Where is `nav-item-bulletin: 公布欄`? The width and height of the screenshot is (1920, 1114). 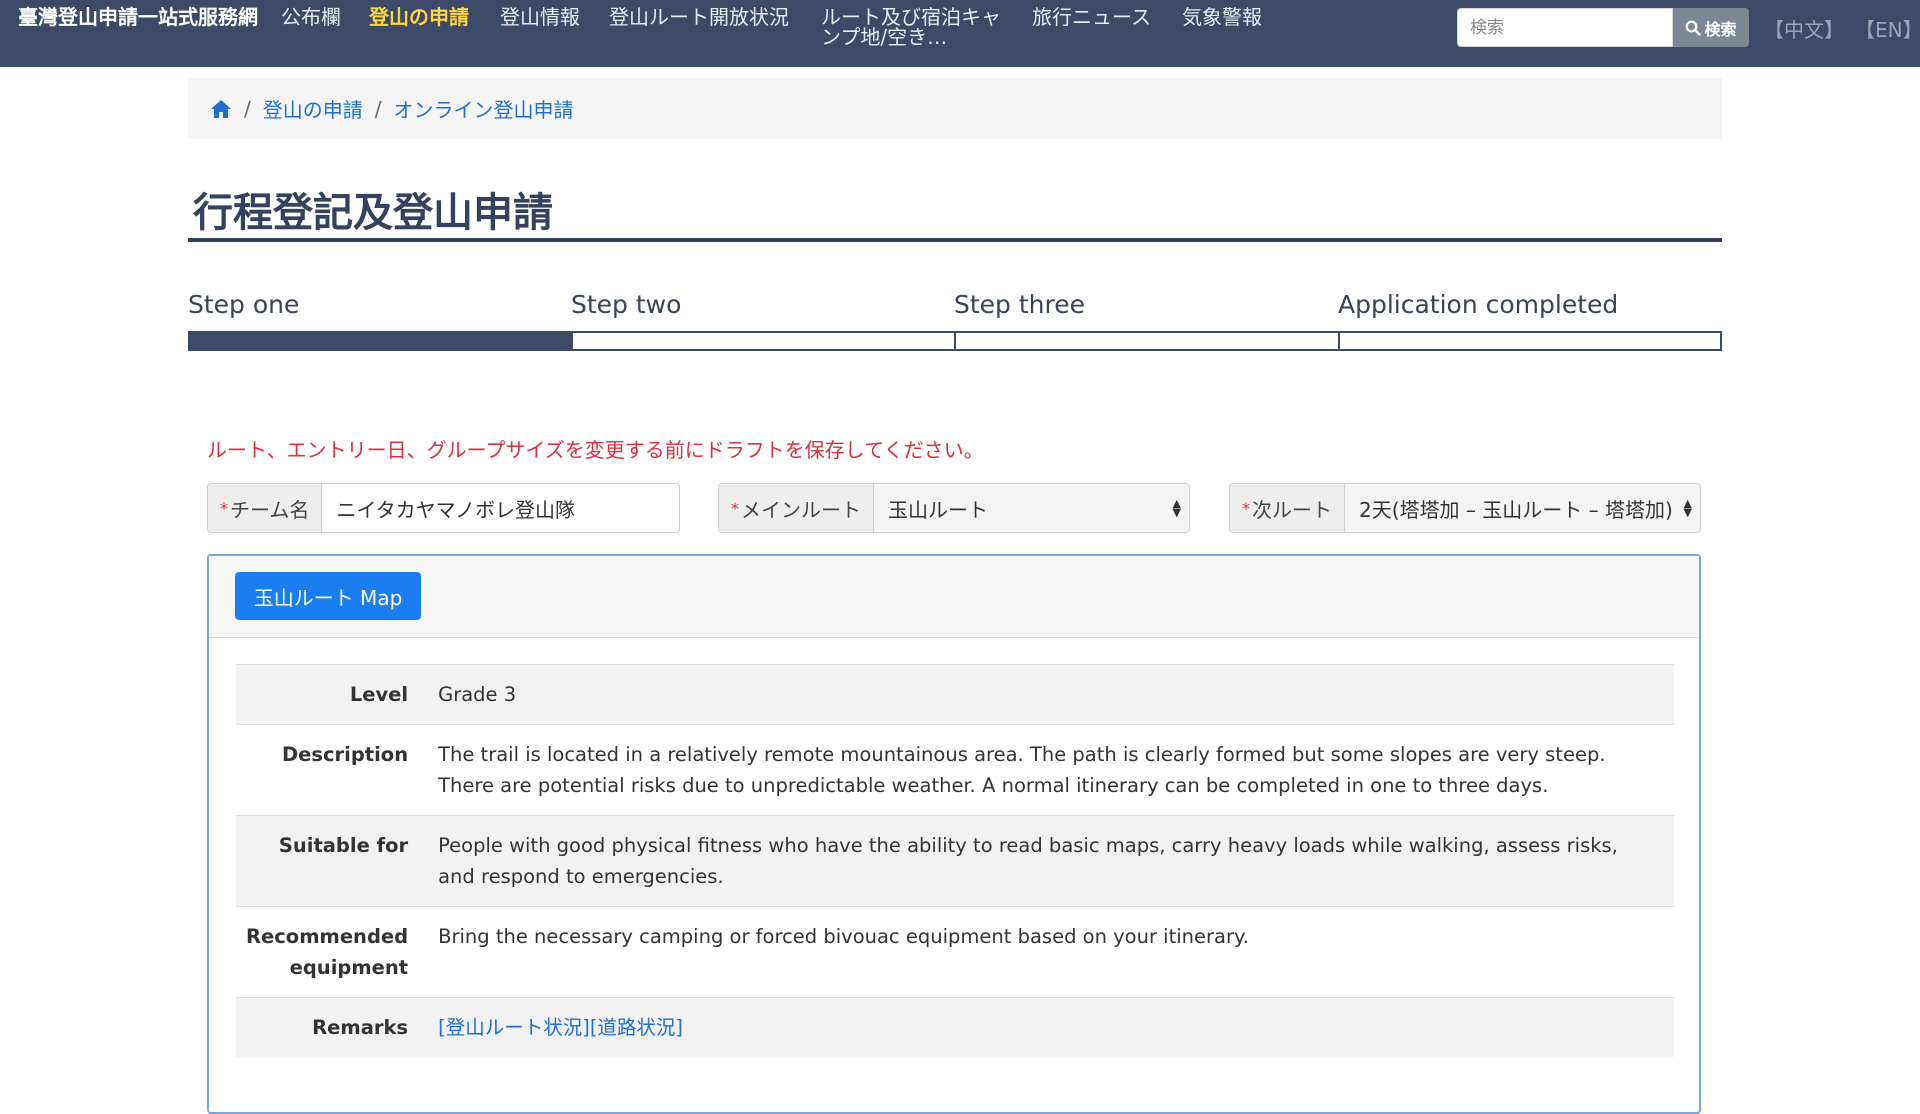
nav-item-bulletin: 公布欄 is located at coordinates (311, 17).